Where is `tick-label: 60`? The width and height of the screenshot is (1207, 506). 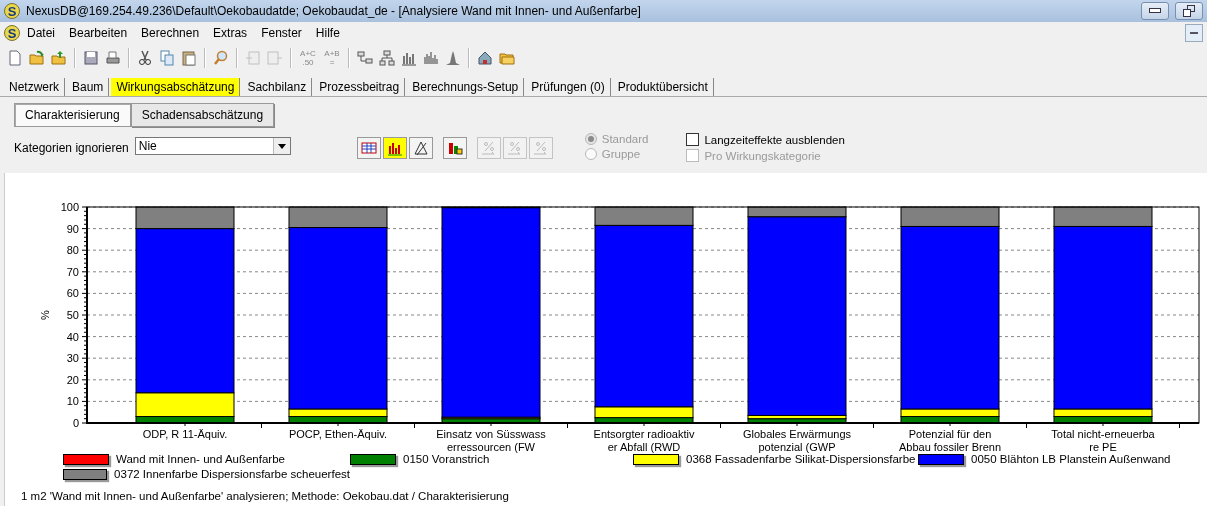
tick-label: 60 is located at coordinates (72, 293).